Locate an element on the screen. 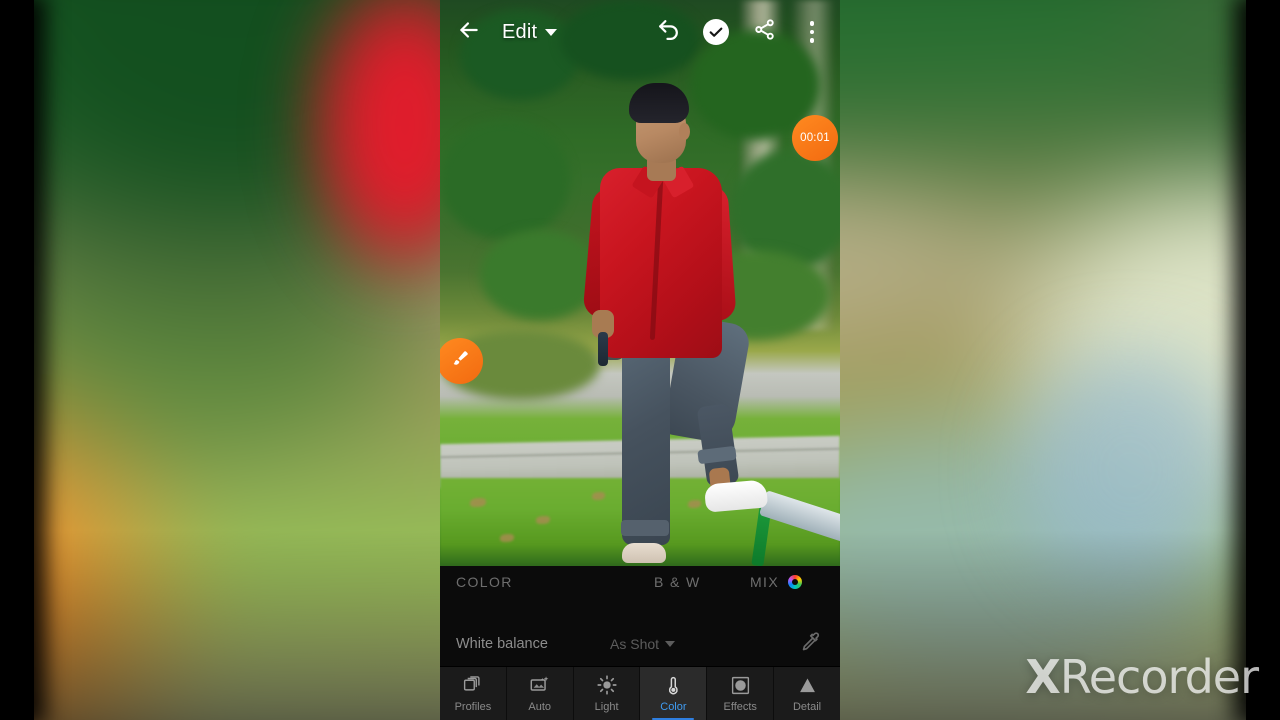 The width and height of the screenshot is (1280, 720). overflow-menu-icon is located at coordinates (812, 32).